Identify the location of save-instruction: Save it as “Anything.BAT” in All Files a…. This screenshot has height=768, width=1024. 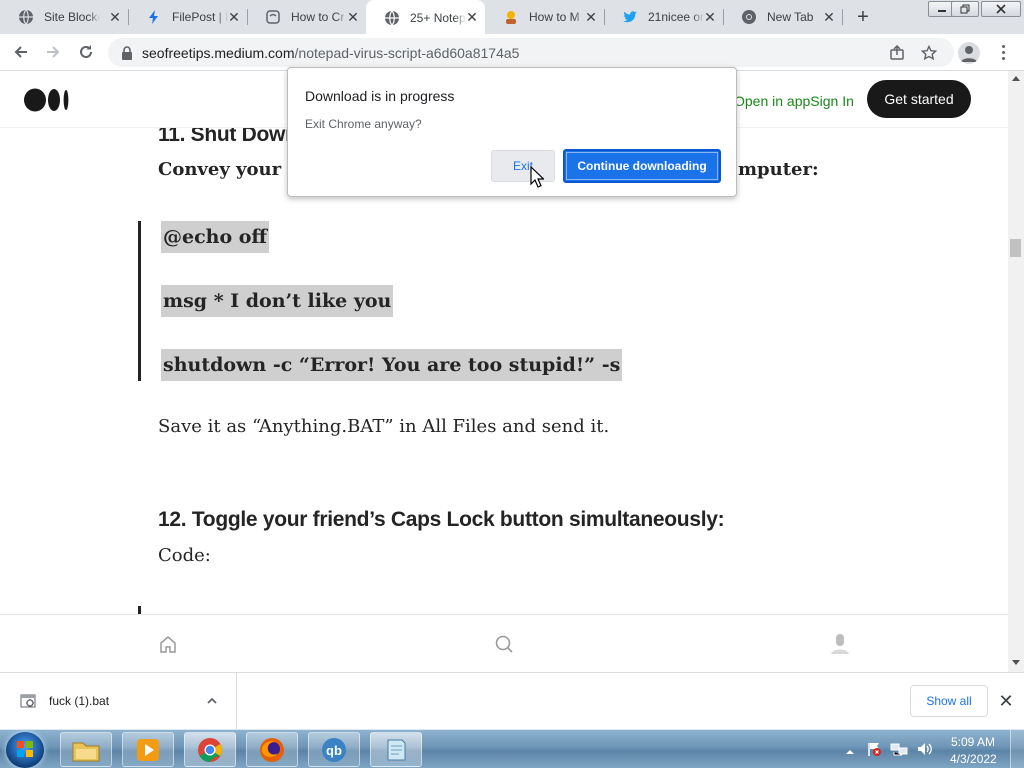
(384, 426).